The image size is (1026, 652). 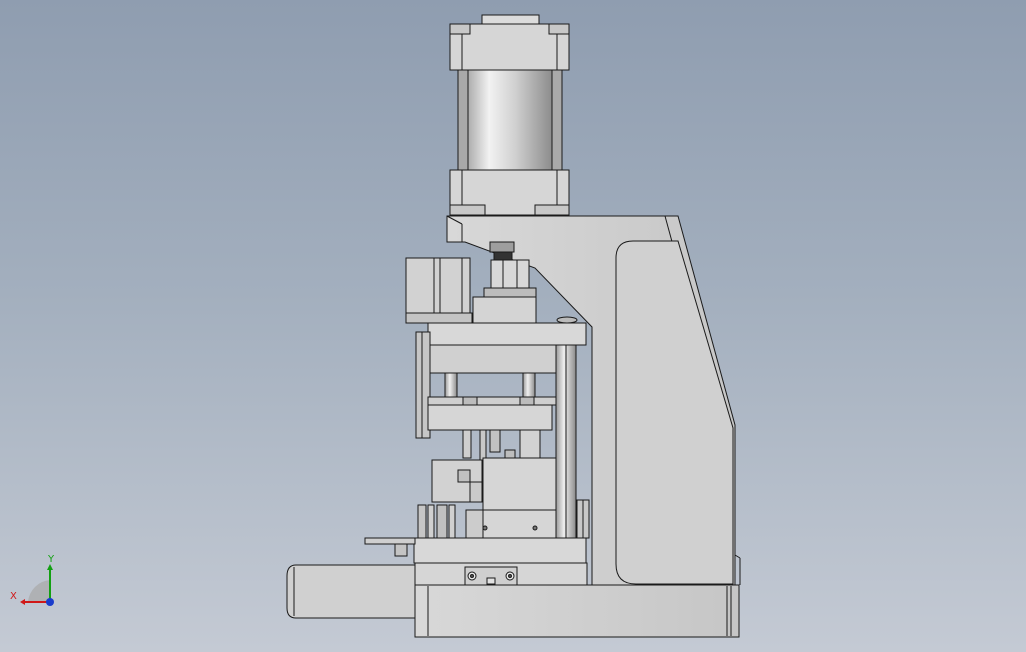 I want to click on y-axis-label: Y, so click(x=51, y=559).